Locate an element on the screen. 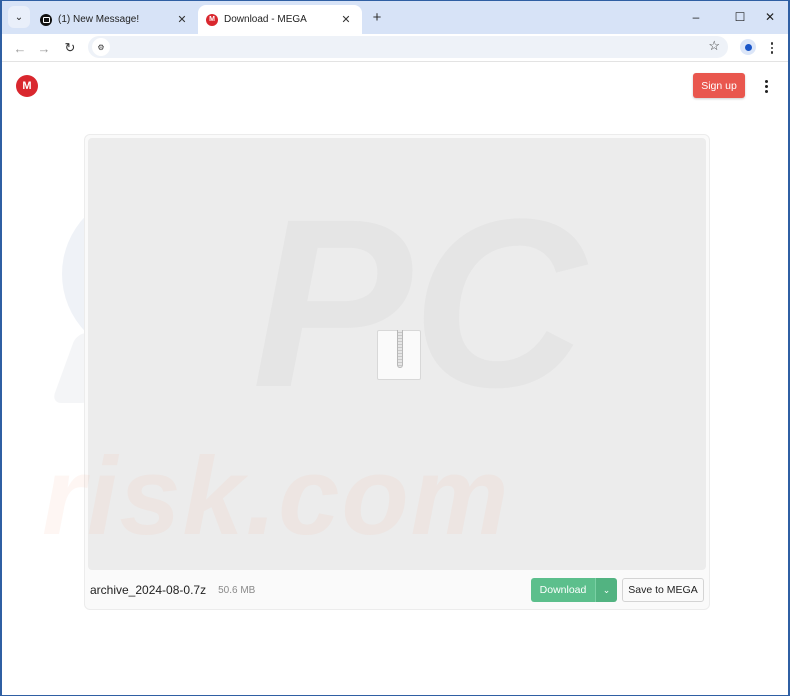  reload-button: ↻ is located at coordinates (70, 48).